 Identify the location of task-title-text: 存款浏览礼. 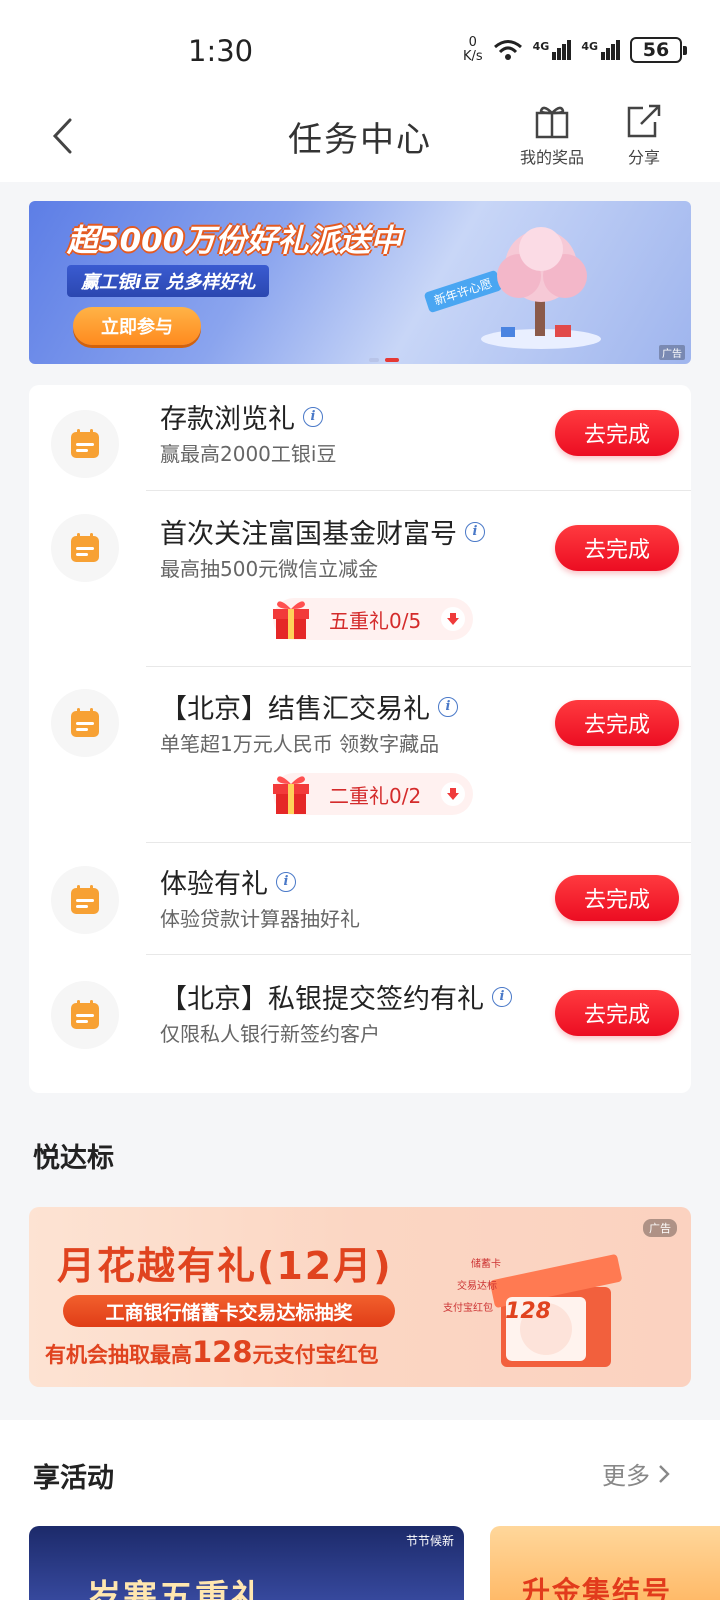
(227, 419).